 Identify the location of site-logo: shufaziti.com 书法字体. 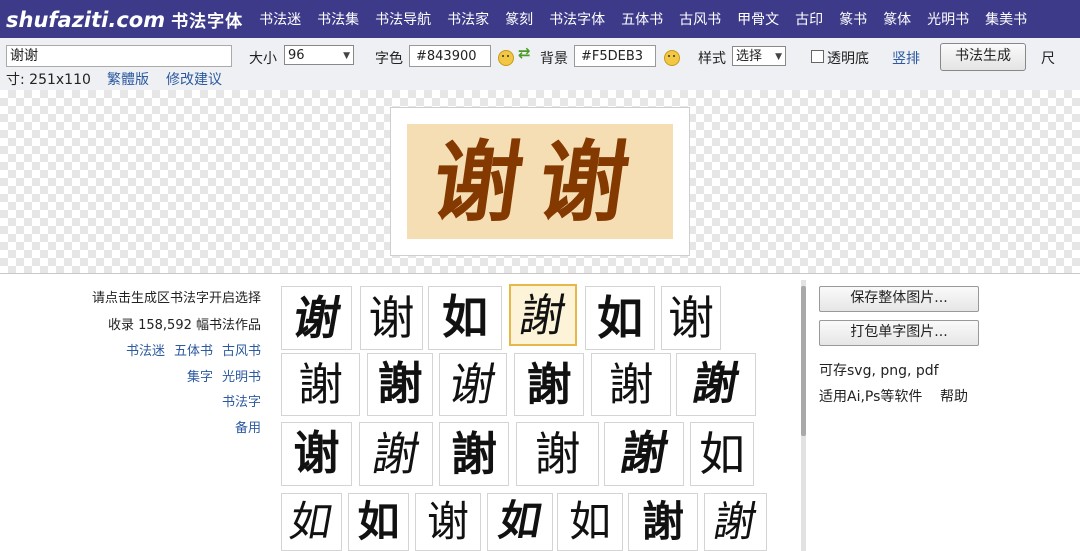
(124, 19).